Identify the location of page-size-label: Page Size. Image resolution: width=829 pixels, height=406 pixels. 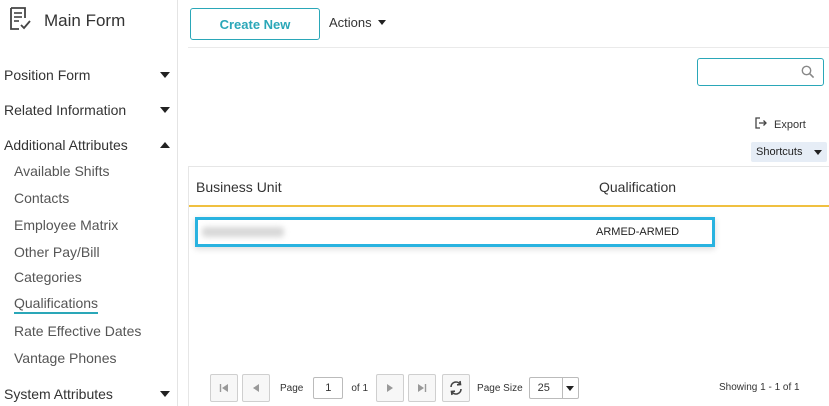
(500, 388).